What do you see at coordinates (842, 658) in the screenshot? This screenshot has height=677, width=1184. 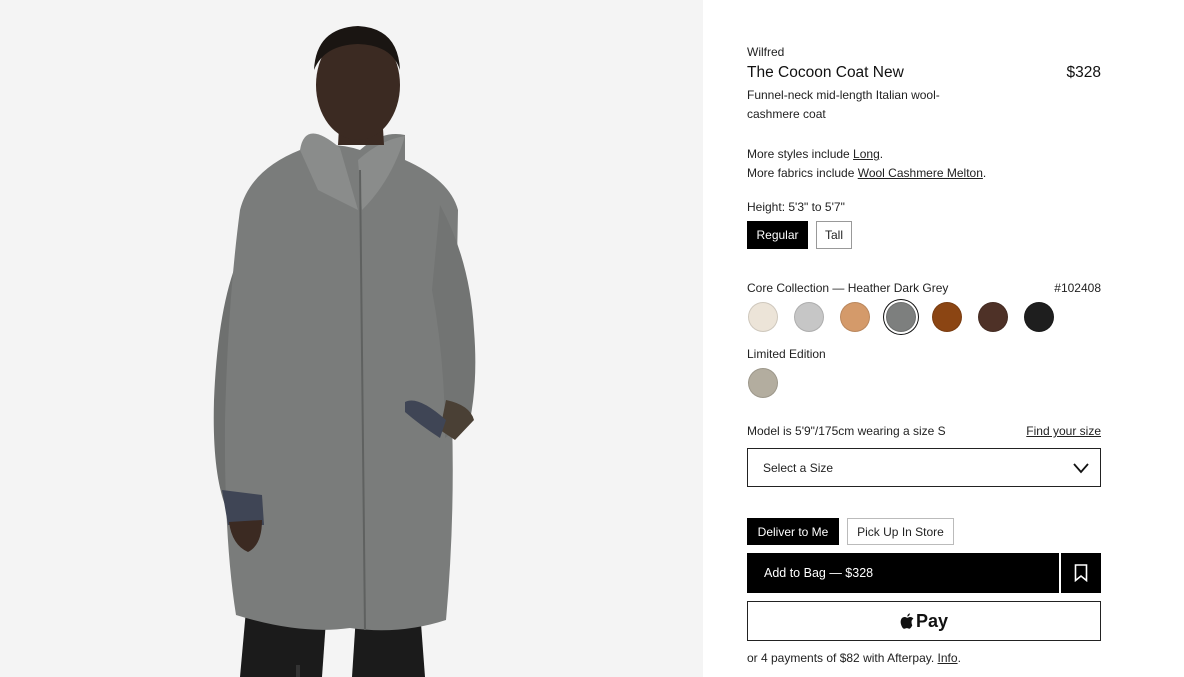 I see `afterpay-text: or 4 payments of $82 with Afterpay.` at bounding box center [842, 658].